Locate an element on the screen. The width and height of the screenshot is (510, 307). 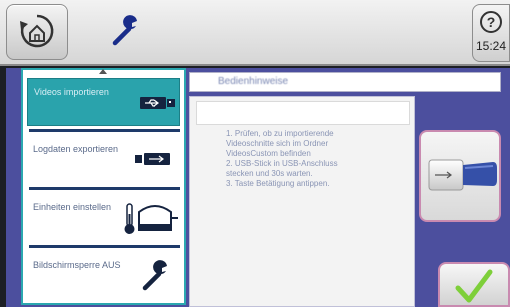
instruction-line: stecken und 30s warten. is located at coordinates (269, 173).